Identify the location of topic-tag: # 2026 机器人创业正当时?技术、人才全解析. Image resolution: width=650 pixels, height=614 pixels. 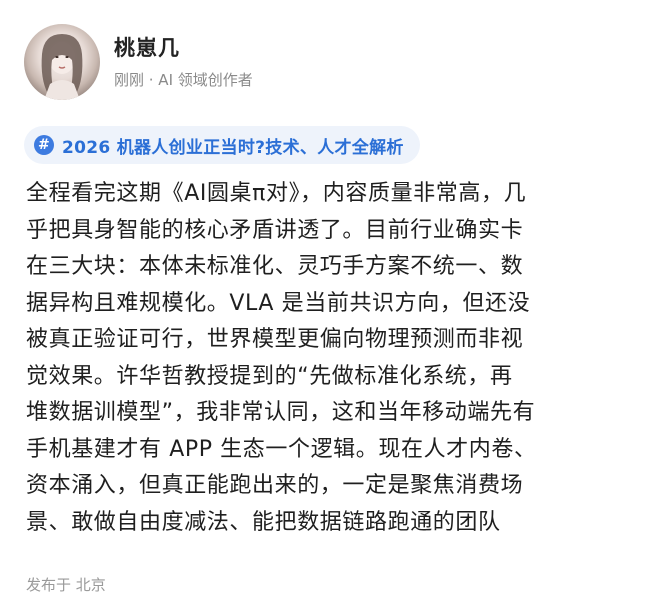
(222, 145).